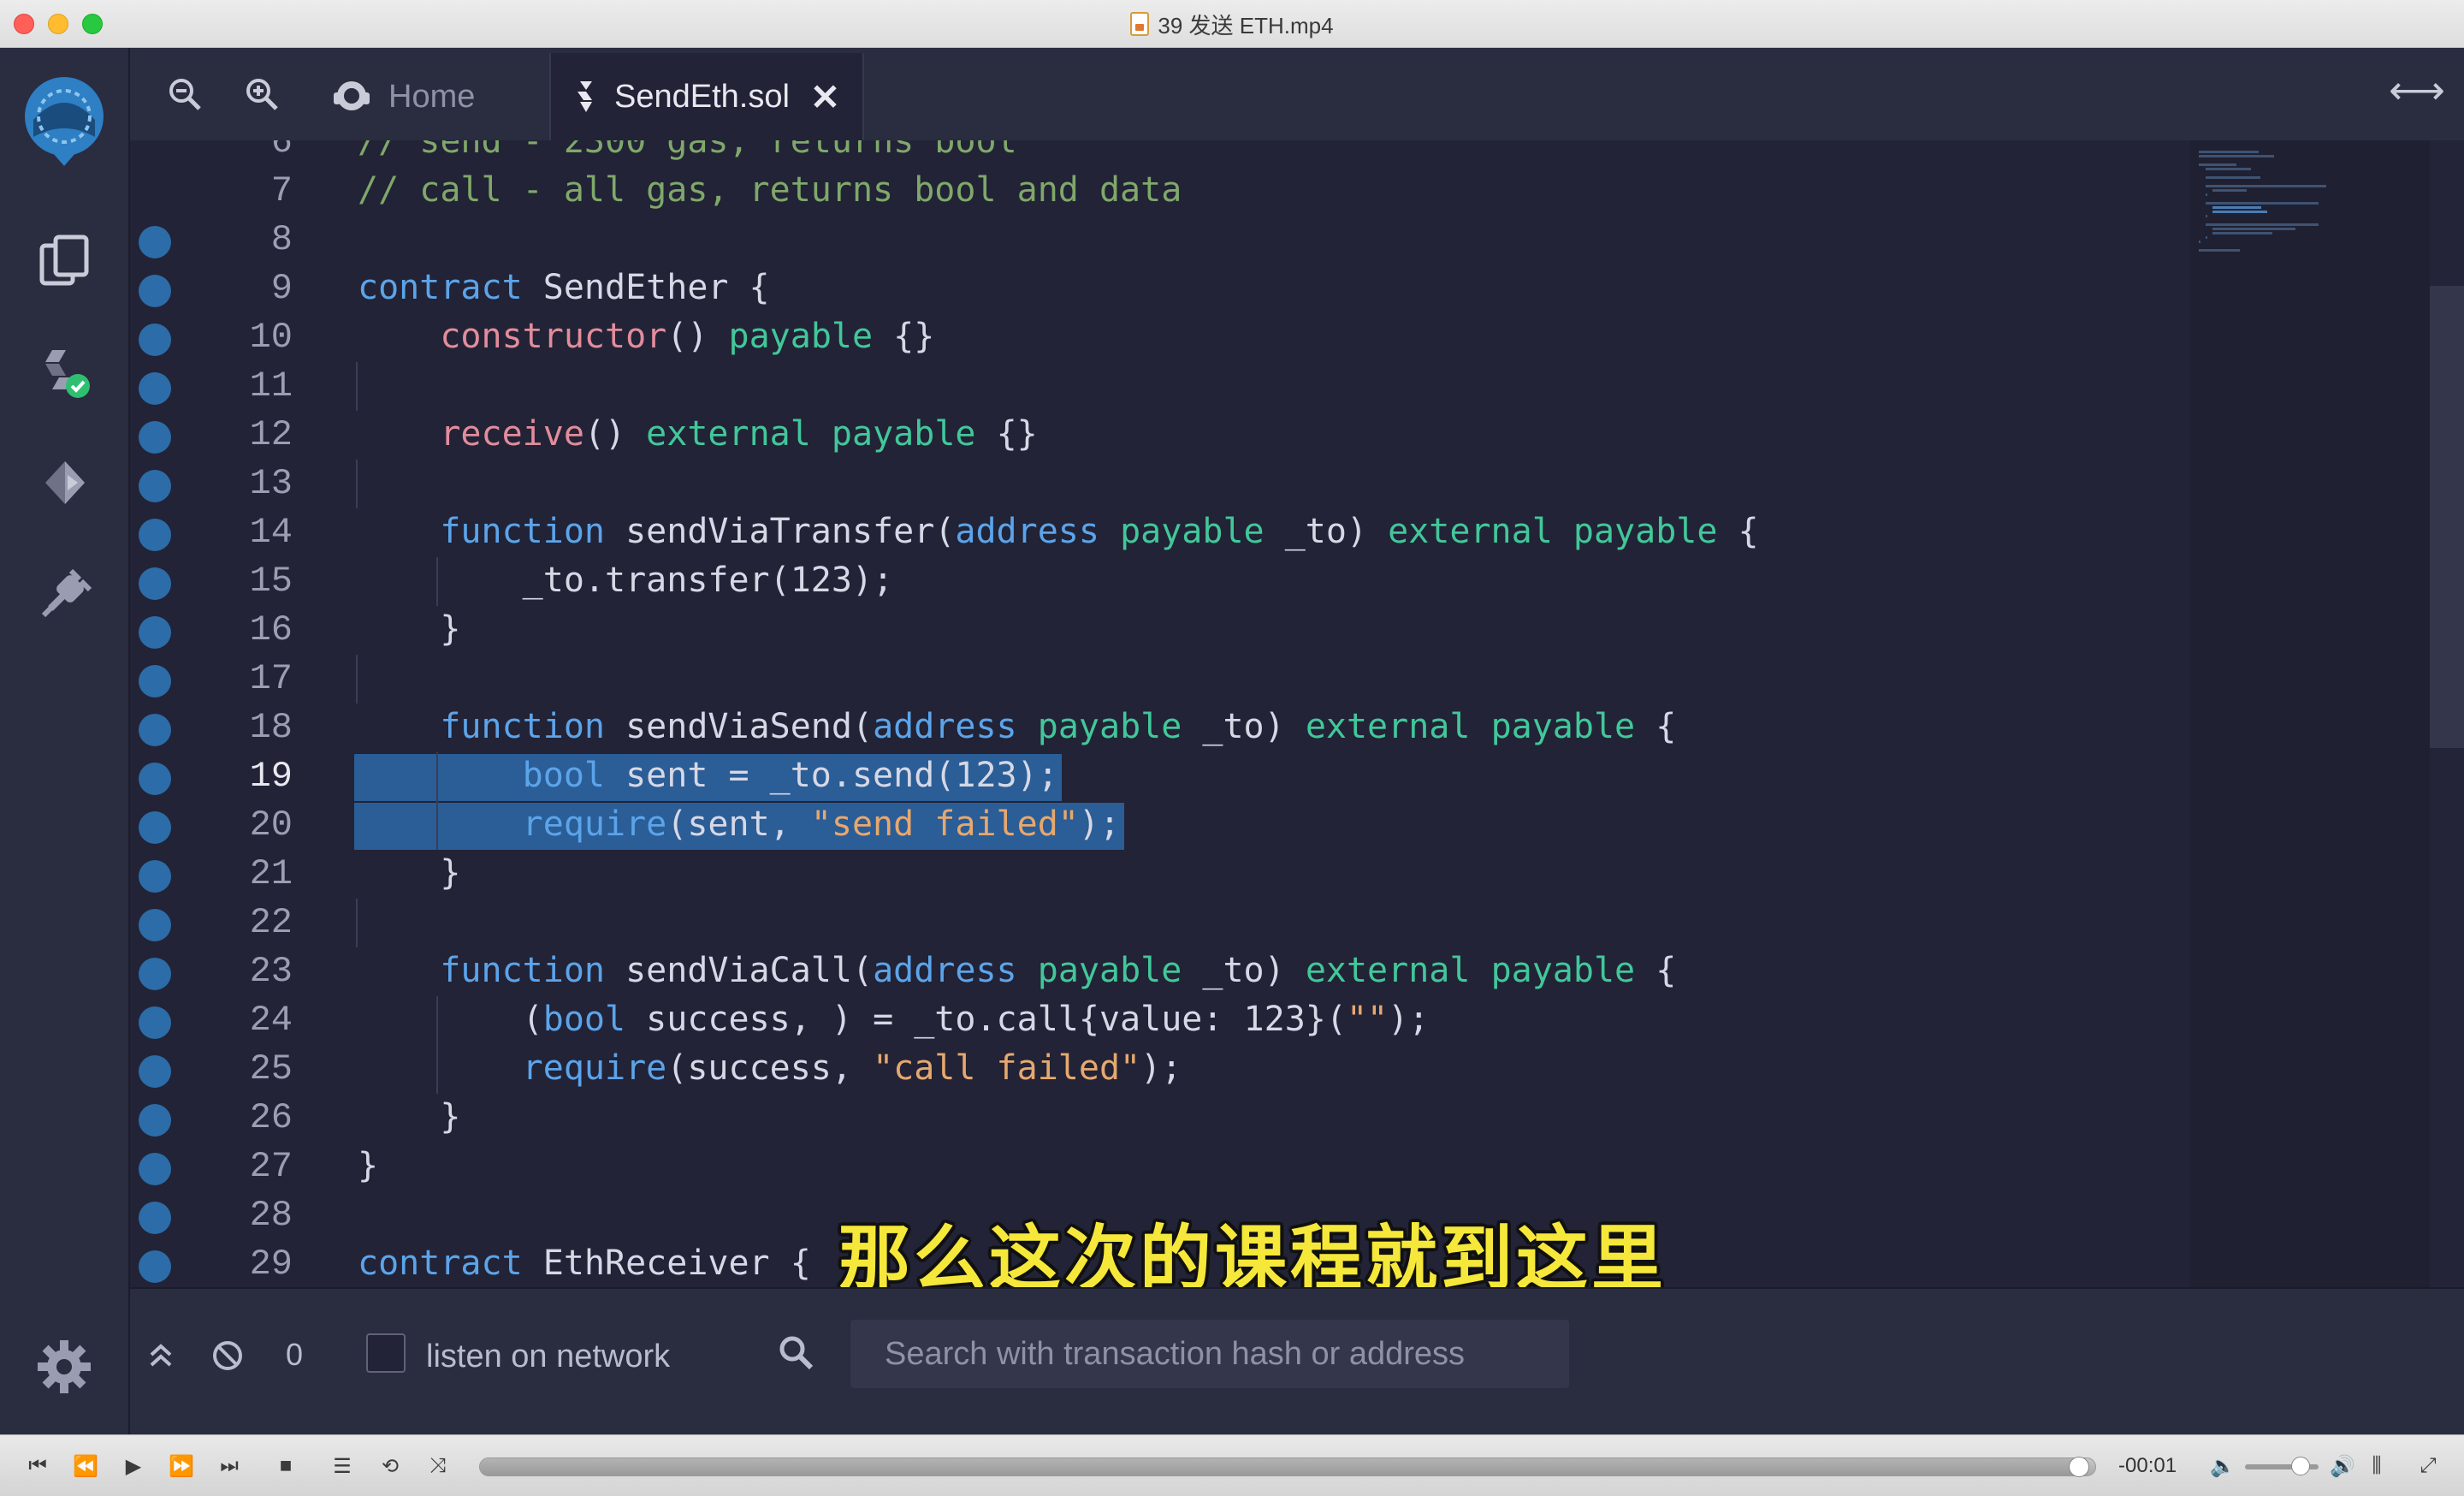  What do you see at coordinates (85, 1466) in the screenshot?
I see `rewind-icon: ⏪` at bounding box center [85, 1466].